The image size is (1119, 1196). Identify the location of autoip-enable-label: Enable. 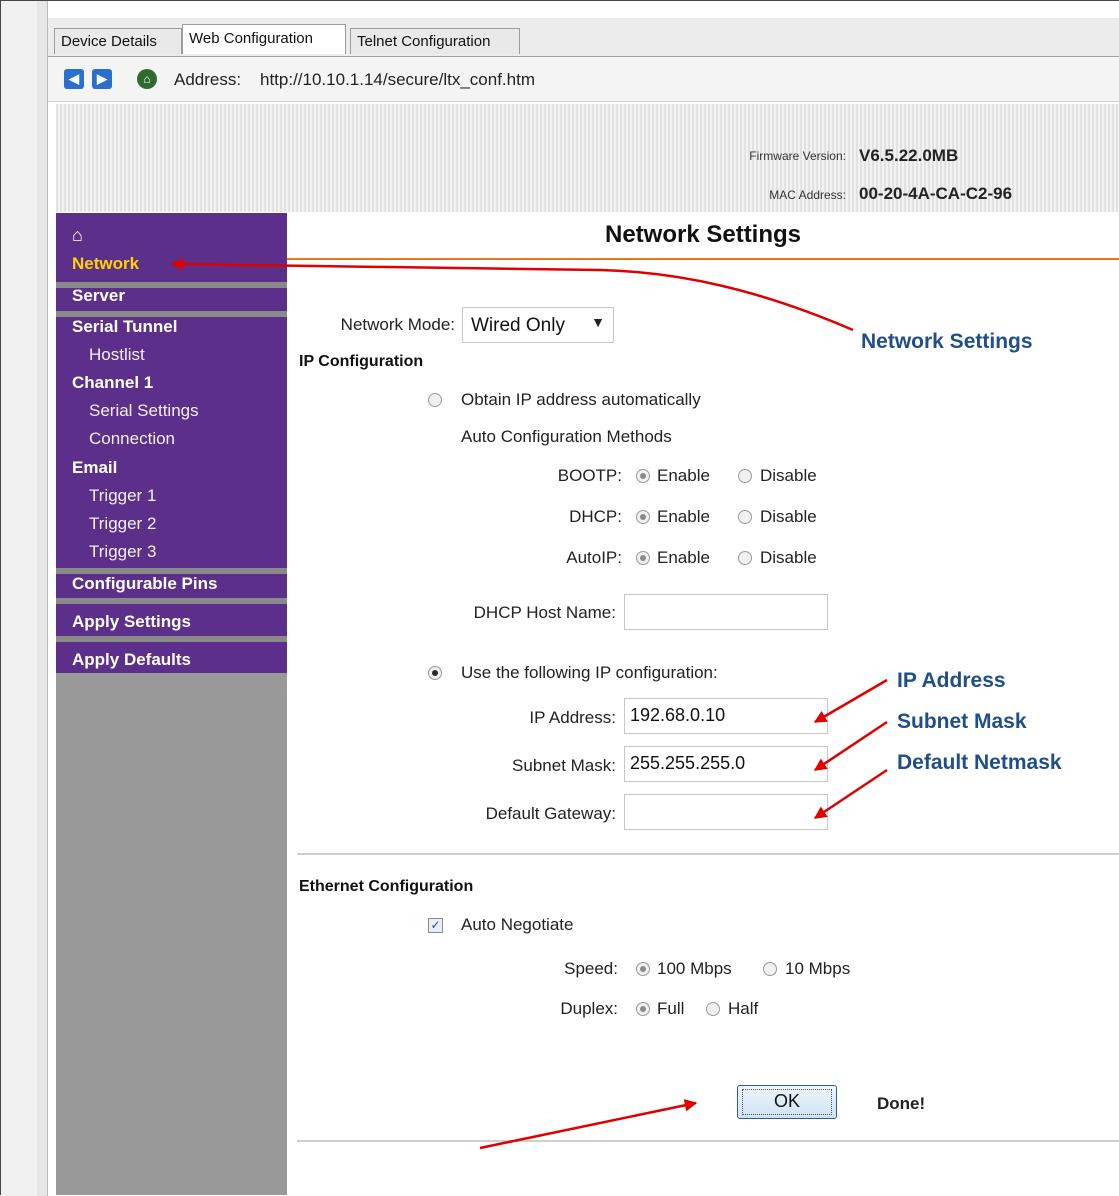
(683, 557).